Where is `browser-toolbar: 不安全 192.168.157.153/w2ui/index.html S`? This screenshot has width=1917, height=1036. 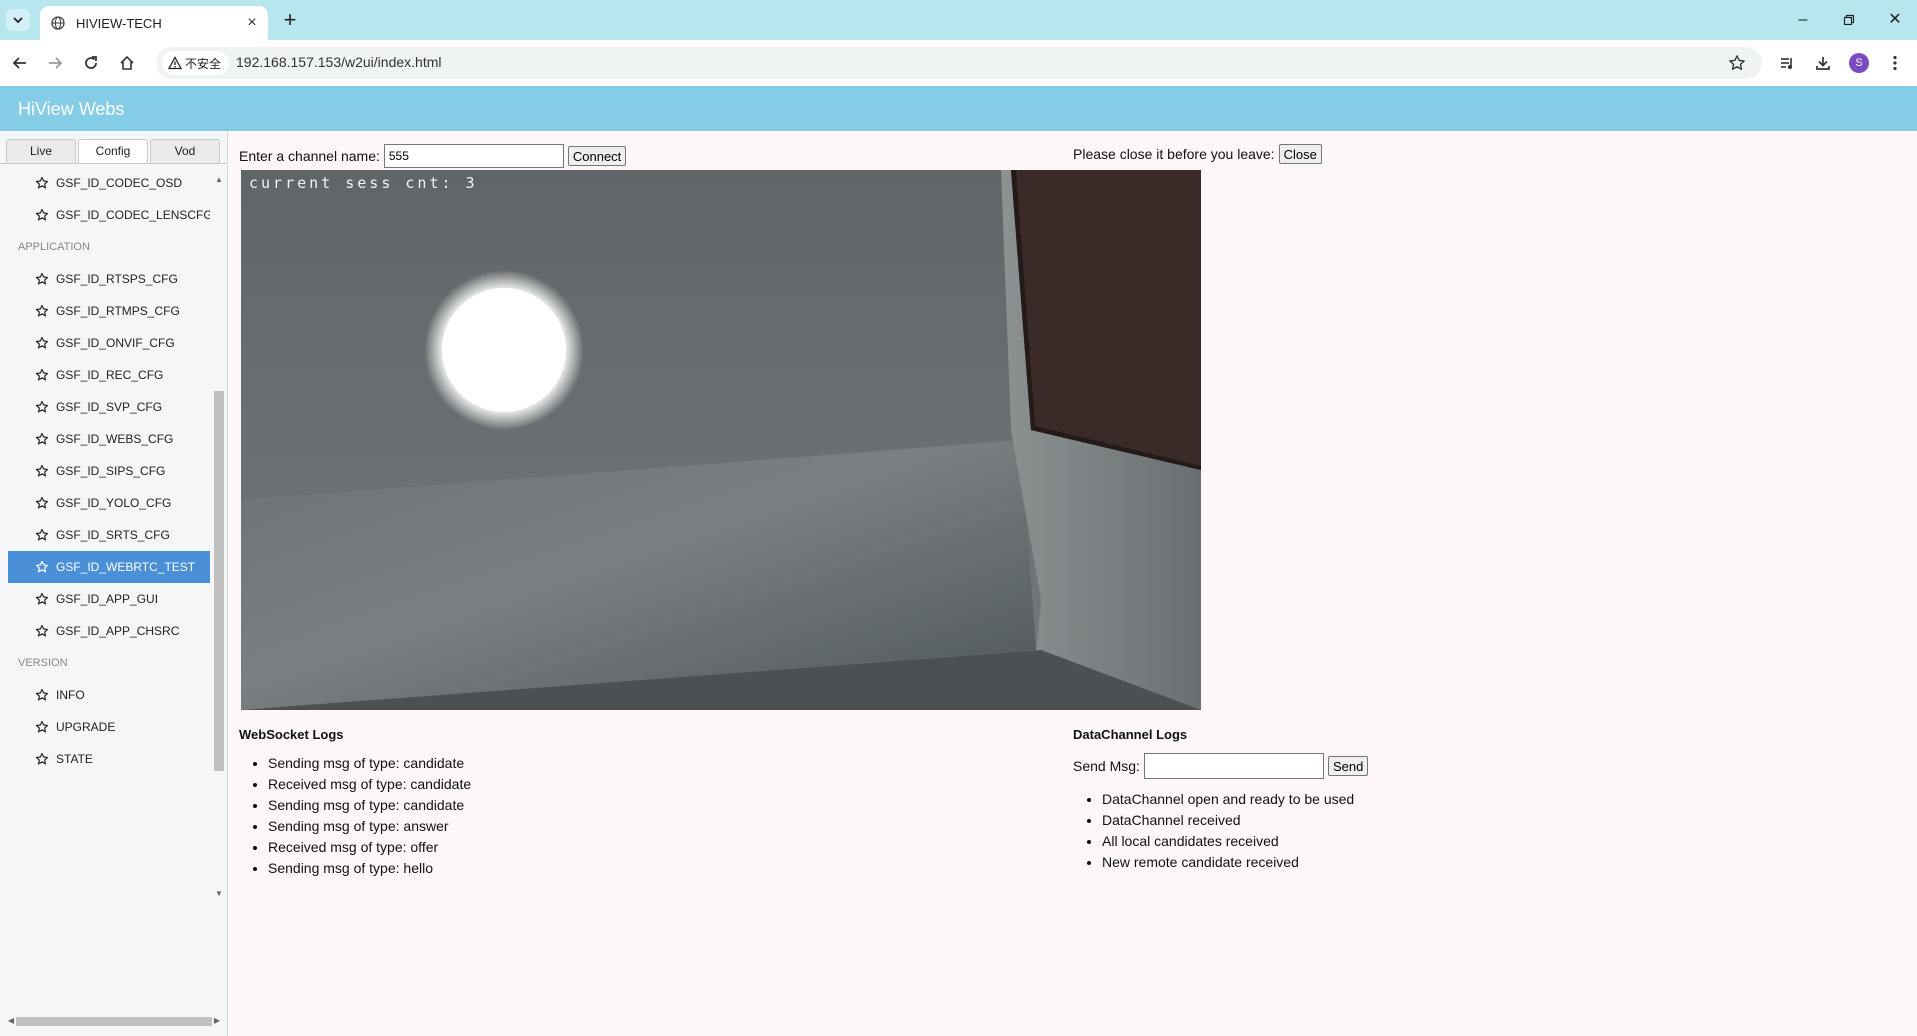
browser-toolbar: 不安全 192.168.157.153/w2ui/index.html S is located at coordinates (958, 63).